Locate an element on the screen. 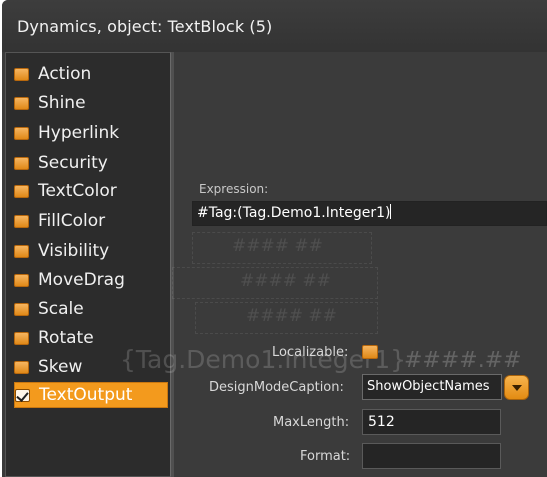  text-caret is located at coordinates (391, 211).